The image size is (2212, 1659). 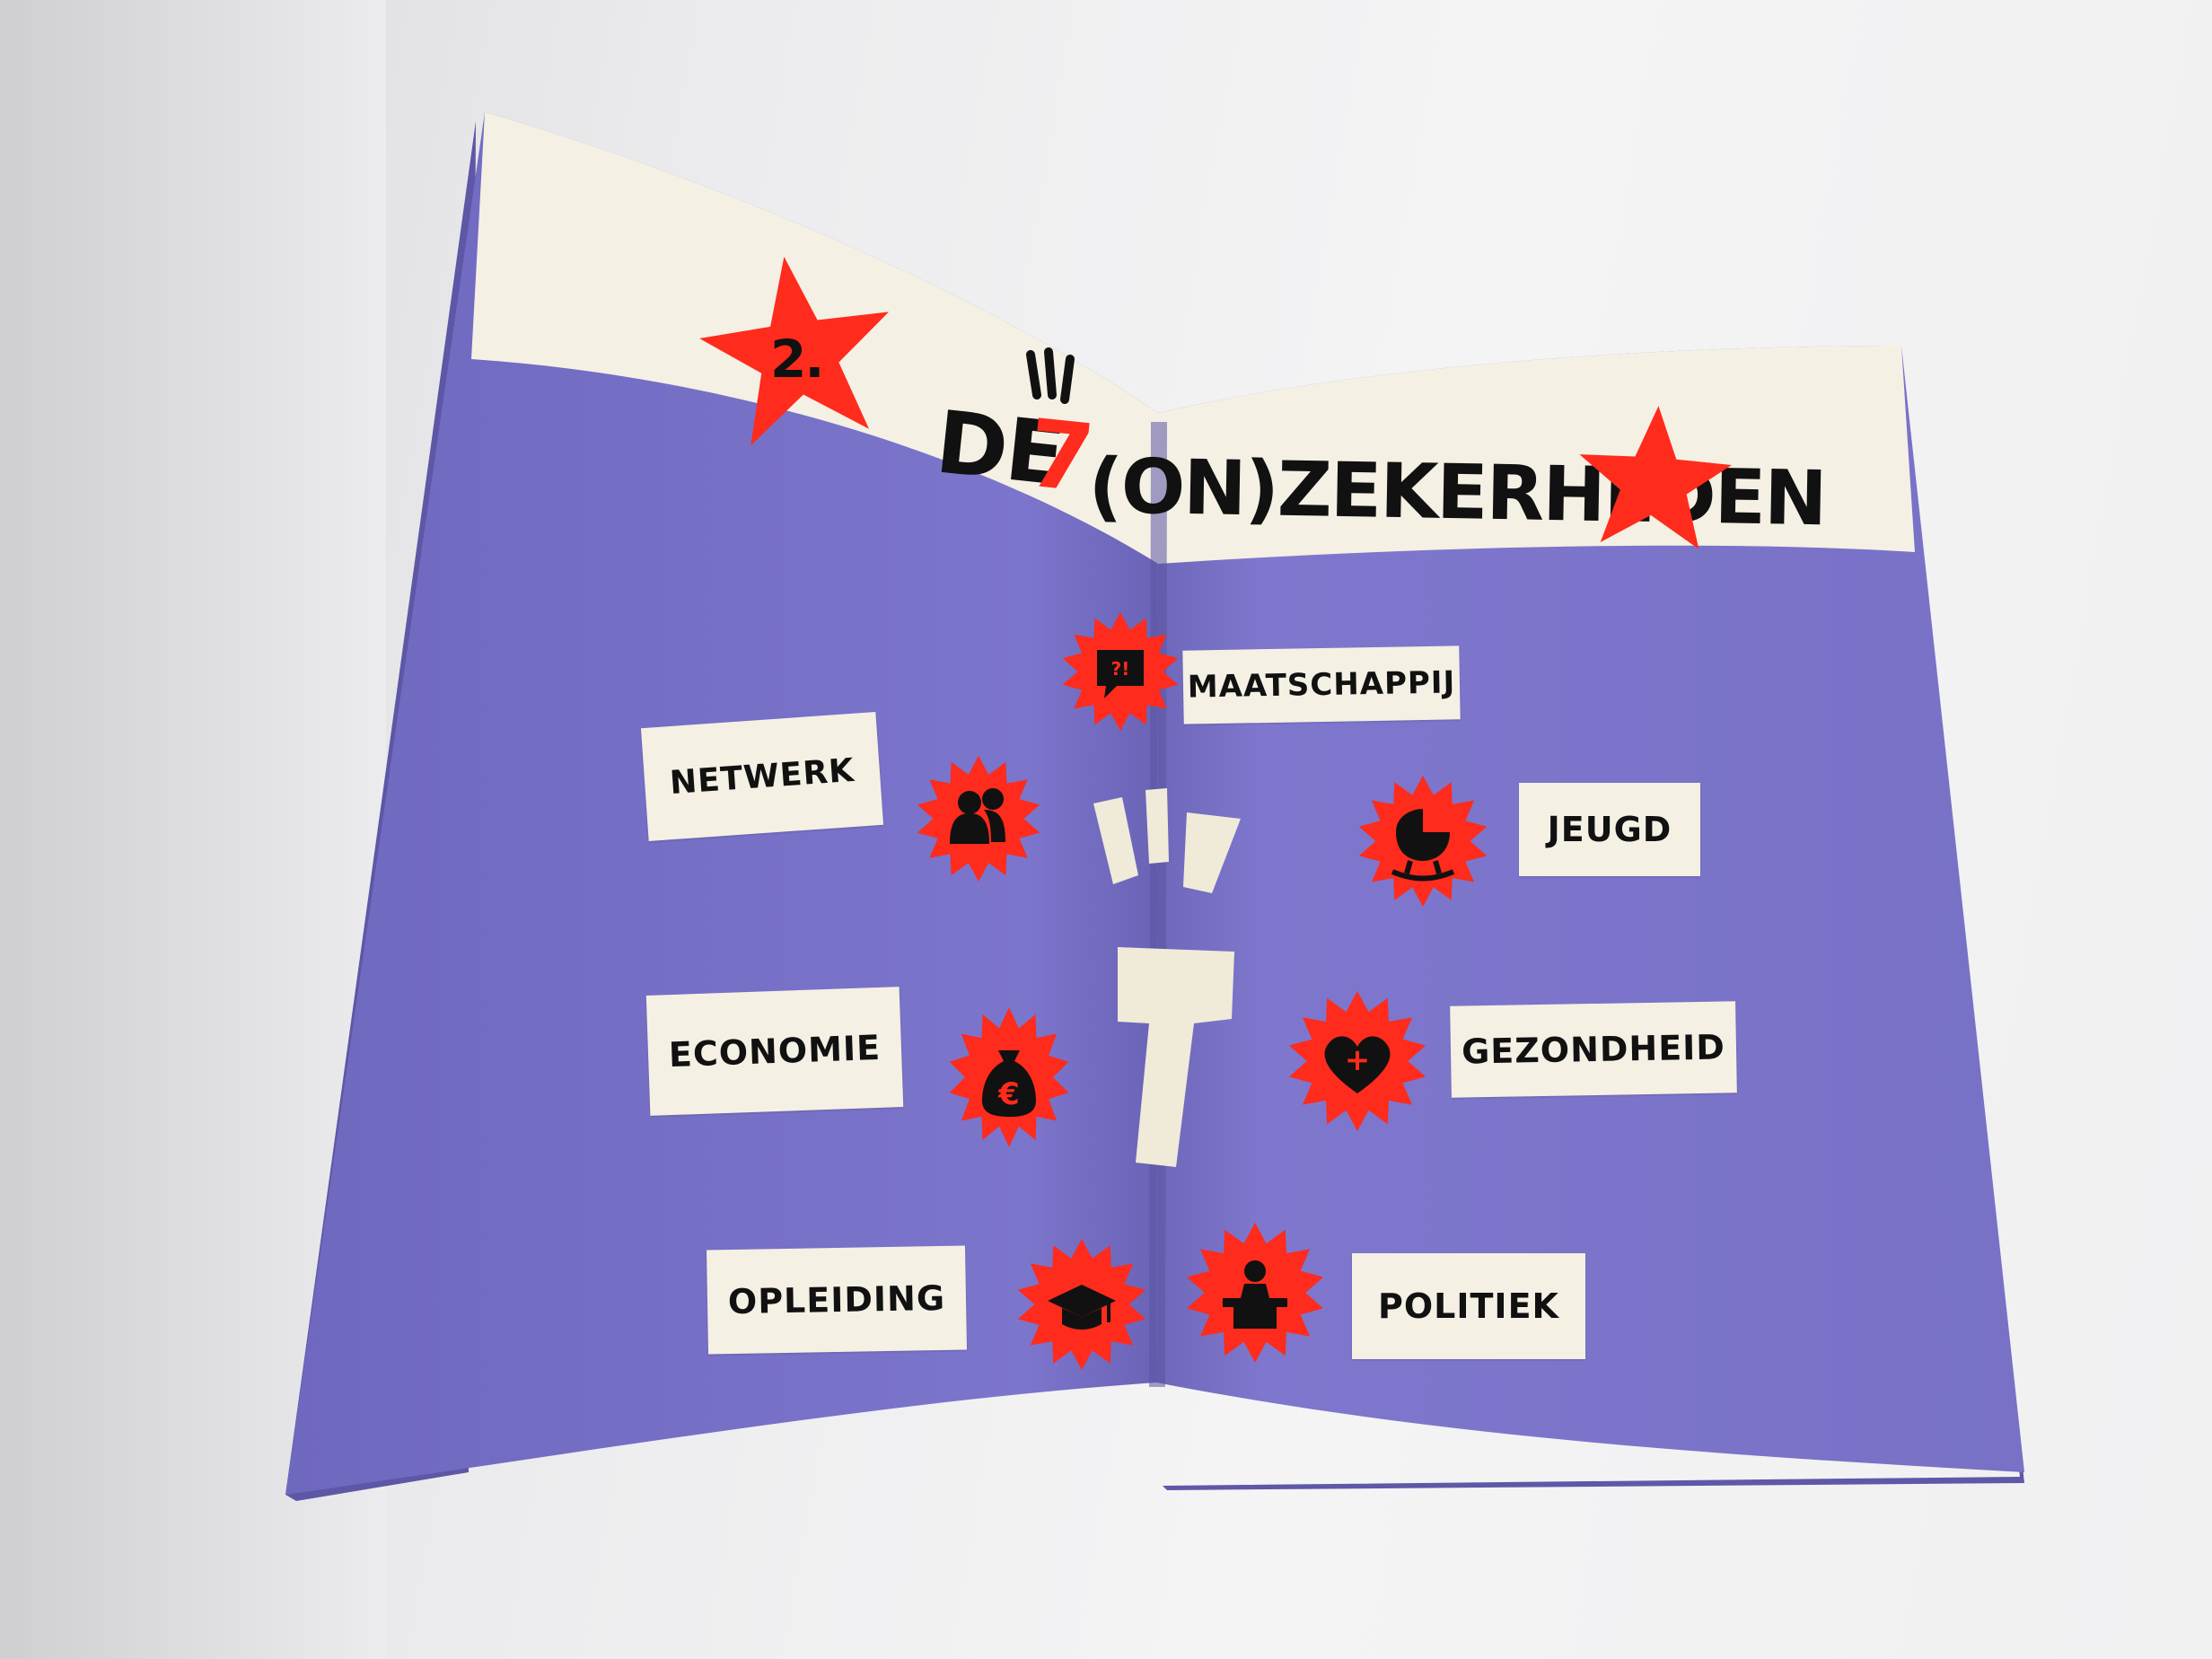 I want to click on topic-politiek: POLITIEK, so click(x=1468, y=1306).